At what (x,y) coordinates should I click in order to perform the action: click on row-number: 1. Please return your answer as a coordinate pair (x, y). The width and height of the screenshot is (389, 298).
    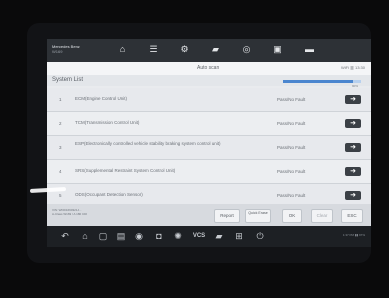
    Looking at the image, I should click on (60, 99).